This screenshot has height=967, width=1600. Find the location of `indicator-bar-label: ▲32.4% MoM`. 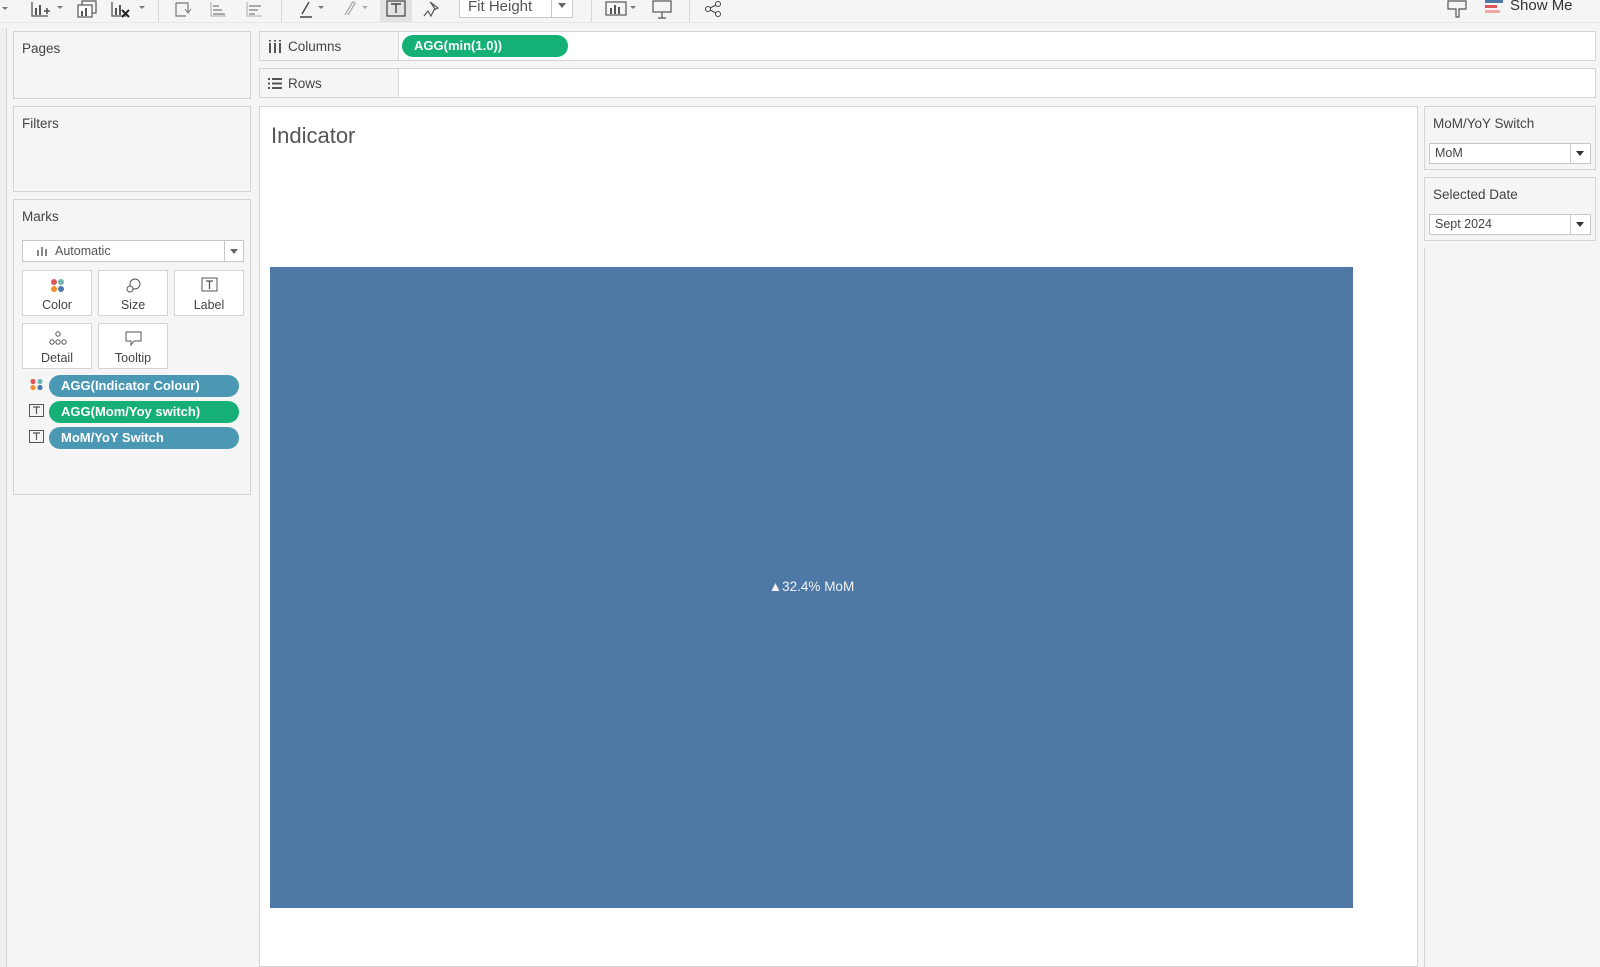

indicator-bar-label: ▲32.4% MoM is located at coordinates (811, 586).